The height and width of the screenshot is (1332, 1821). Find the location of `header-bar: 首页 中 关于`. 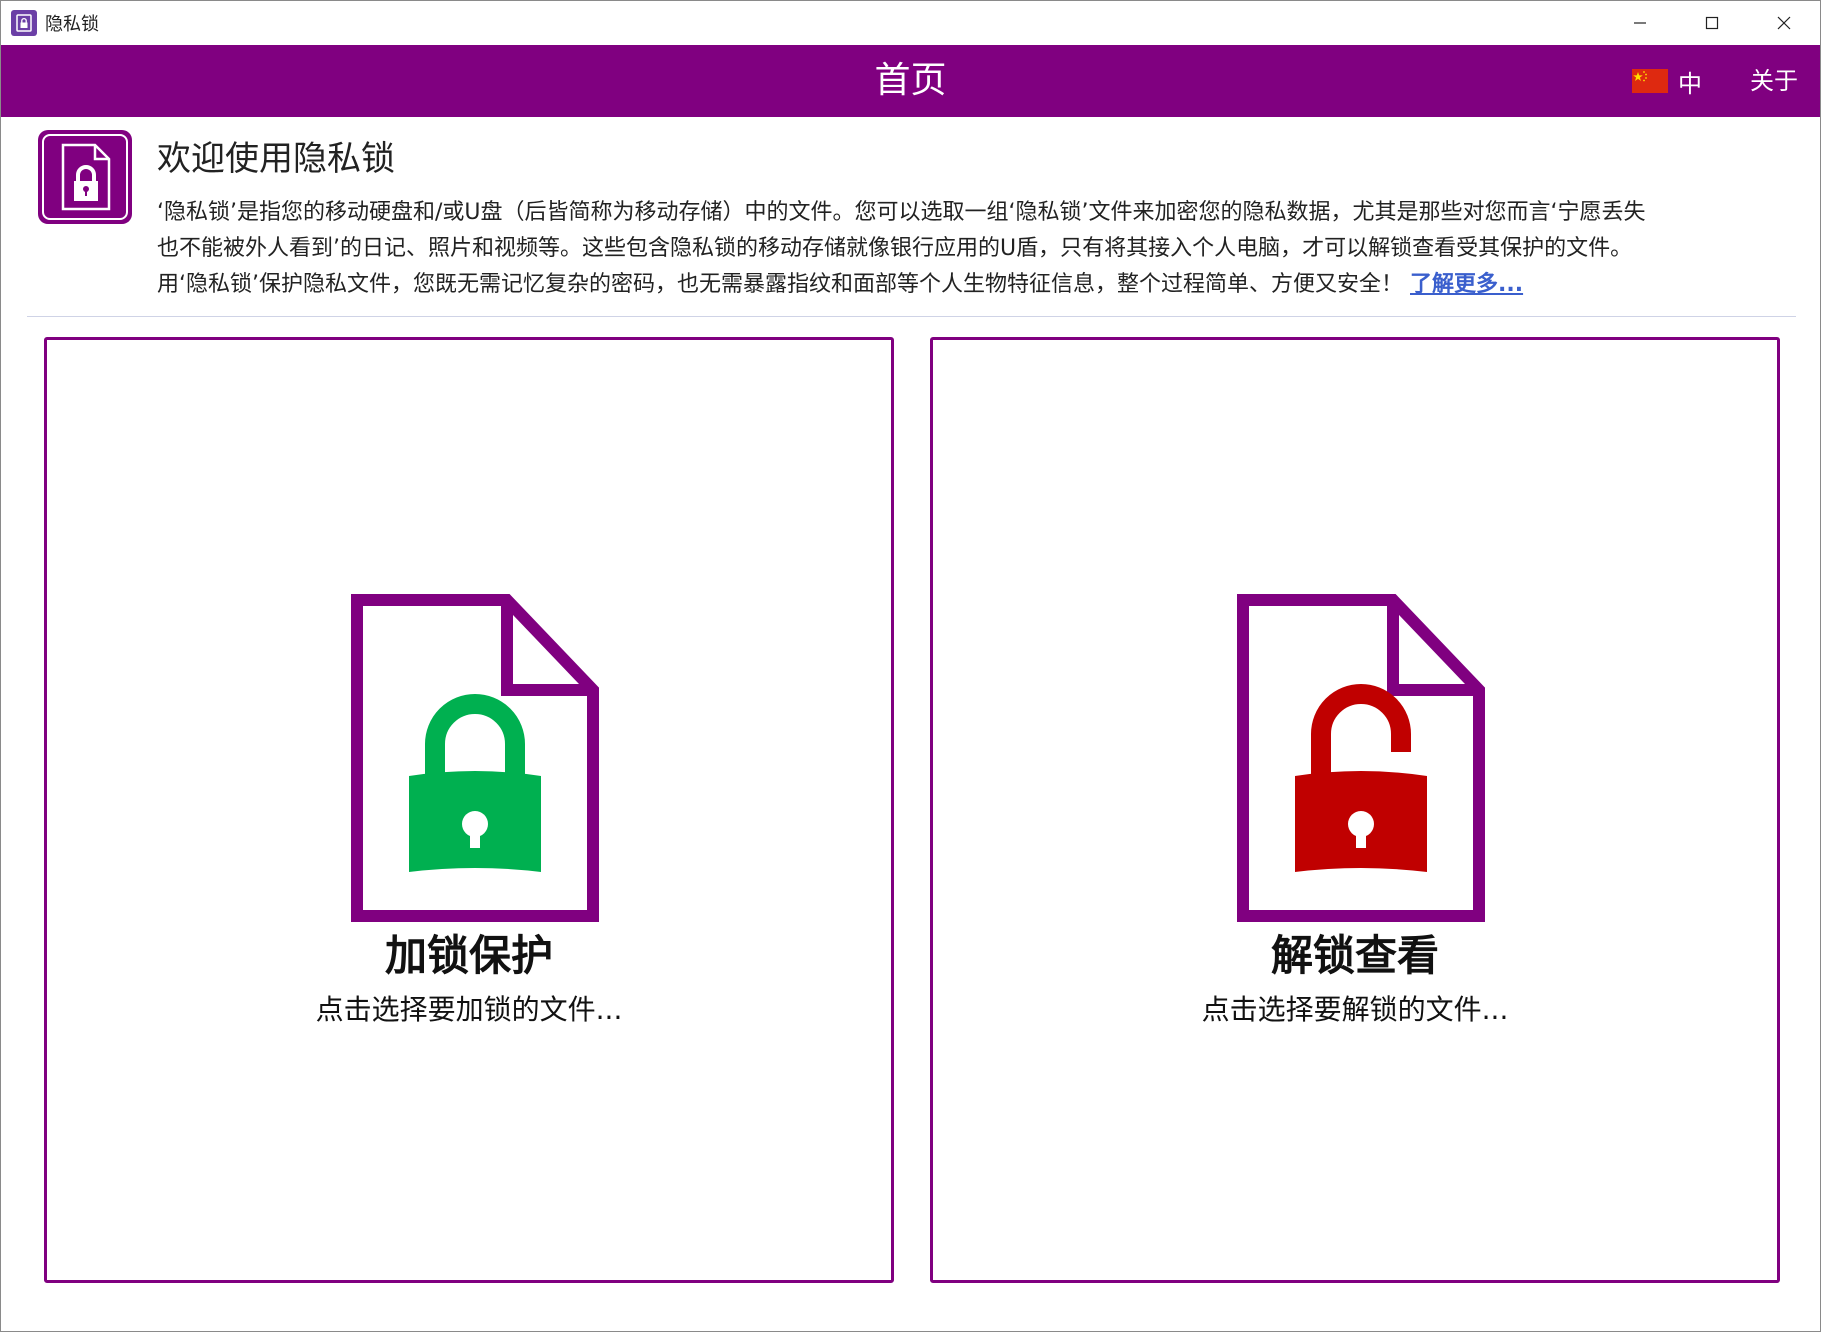

header-bar: 首页 中 关于 is located at coordinates (910, 81).